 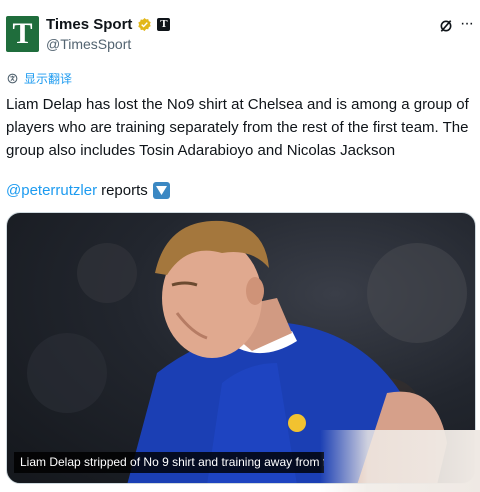 I want to click on avatar-letter: T, so click(x=22, y=33).